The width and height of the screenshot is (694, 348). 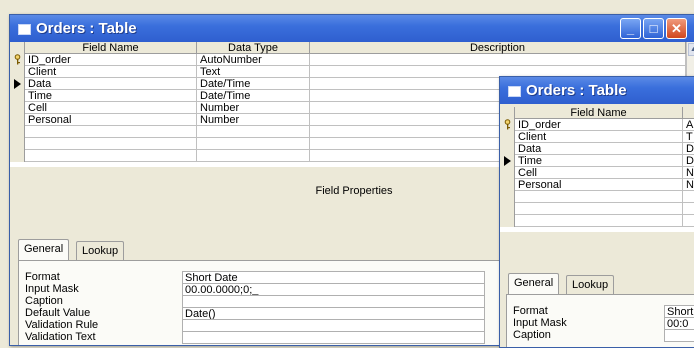 What do you see at coordinates (498, 48) in the screenshot?
I see `column-header-description: Description` at bounding box center [498, 48].